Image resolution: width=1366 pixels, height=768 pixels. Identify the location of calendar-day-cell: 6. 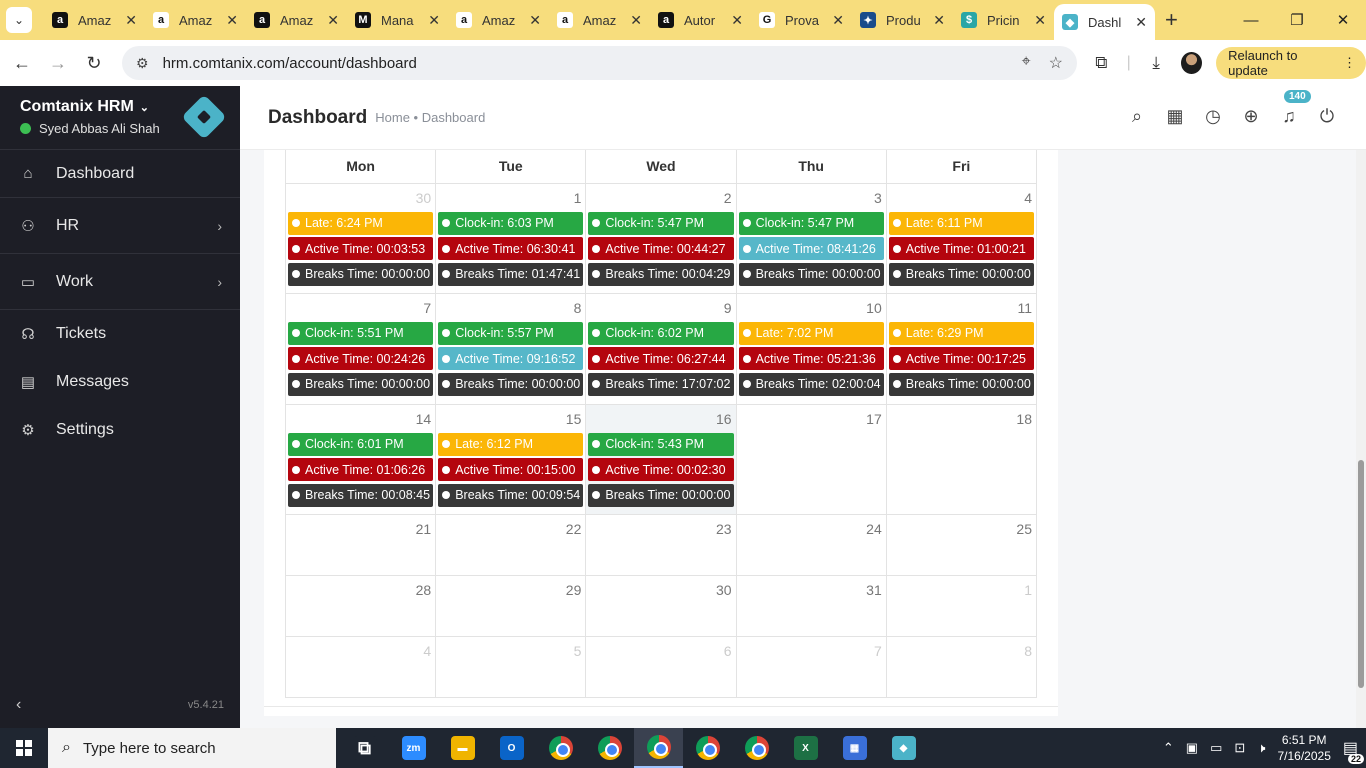
(661, 666).